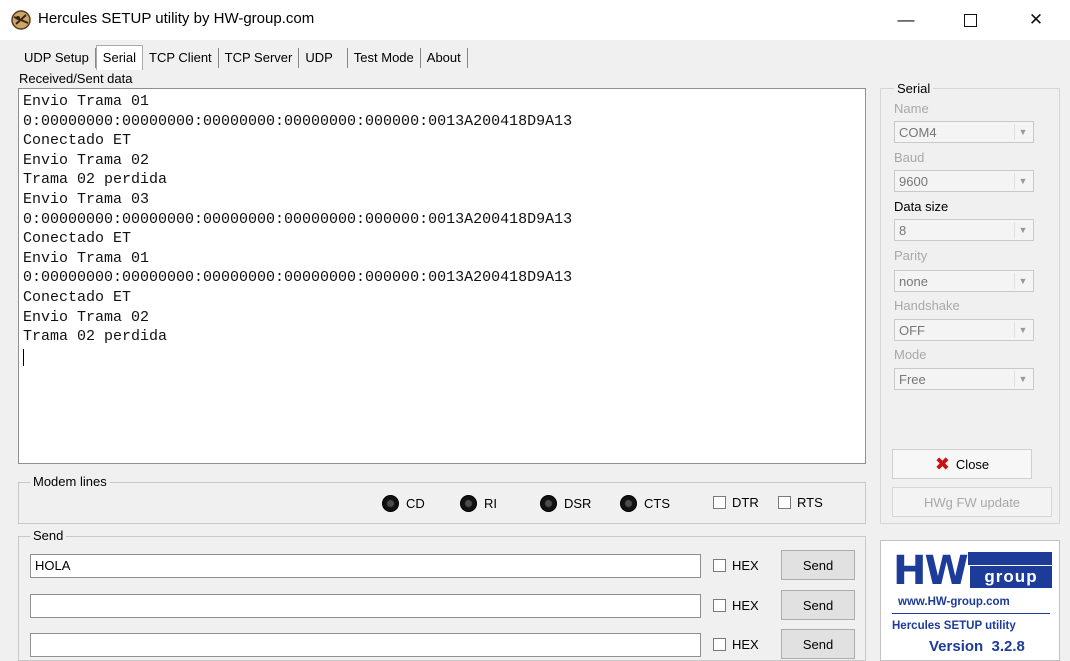 The image size is (1070, 661). What do you see at coordinates (119, 57) in the screenshot?
I see `tab-serial: Serial` at bounding box center [119, 57].